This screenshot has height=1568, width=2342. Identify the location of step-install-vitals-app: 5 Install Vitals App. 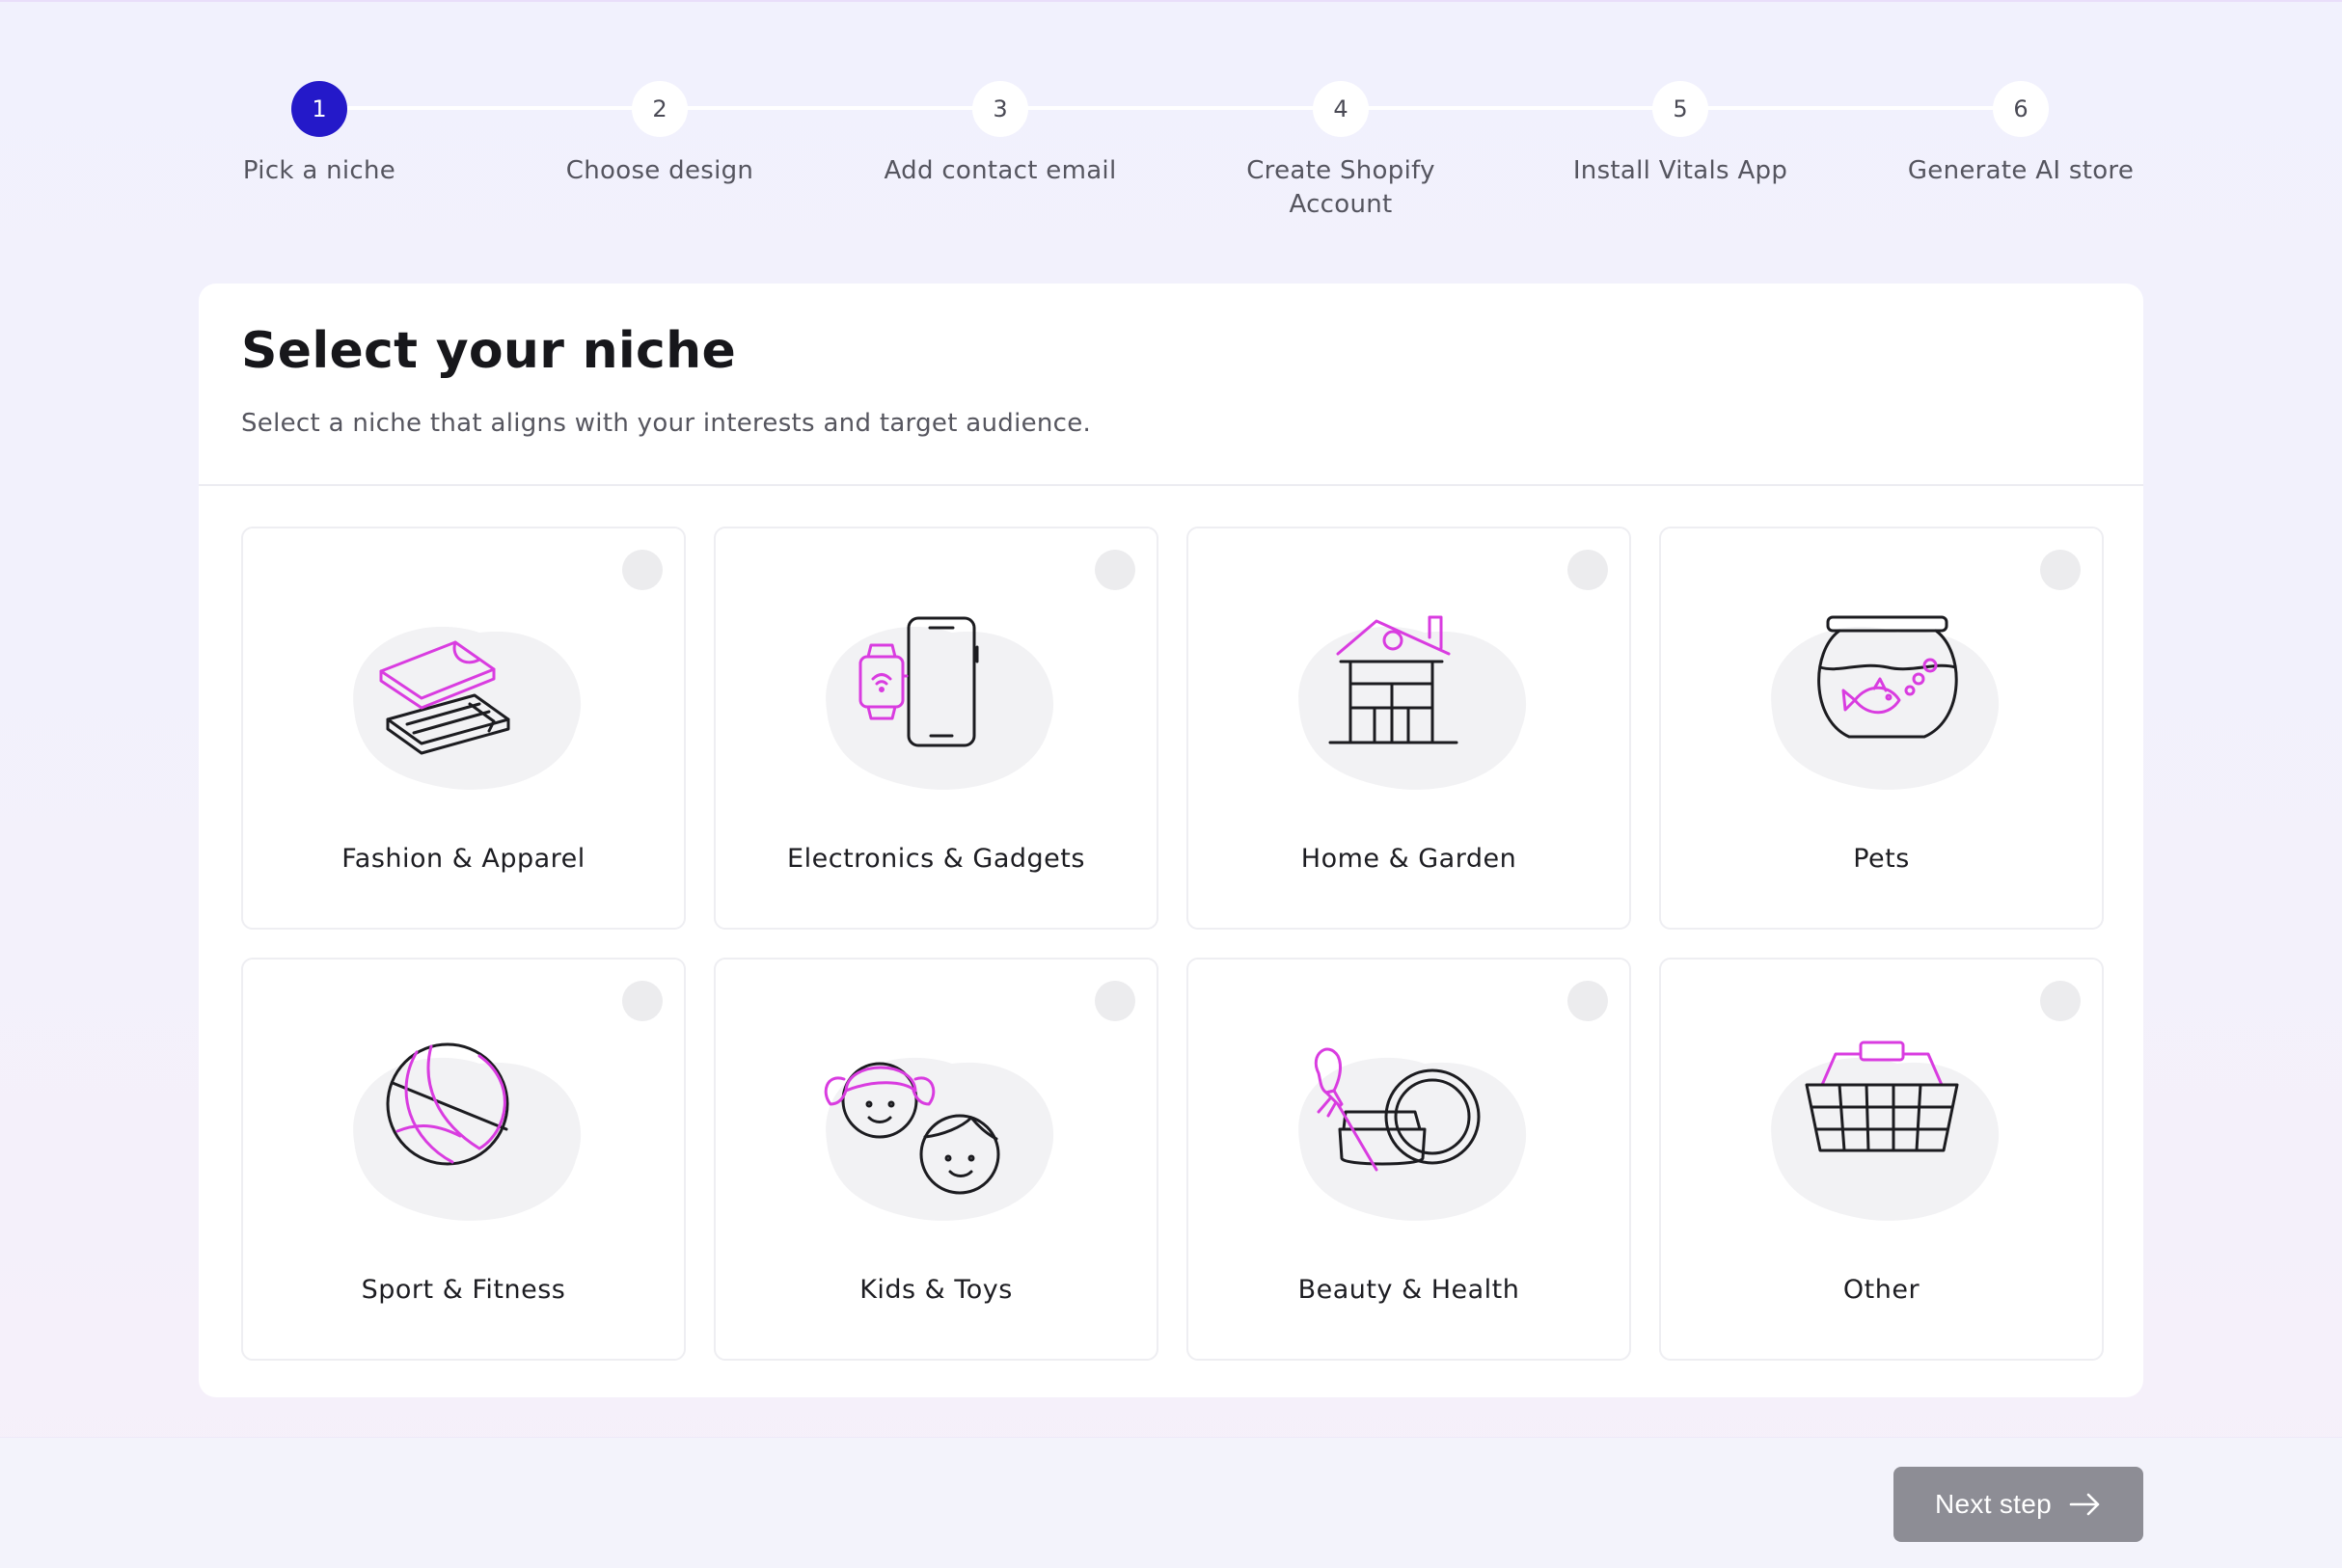
(1681, 135).